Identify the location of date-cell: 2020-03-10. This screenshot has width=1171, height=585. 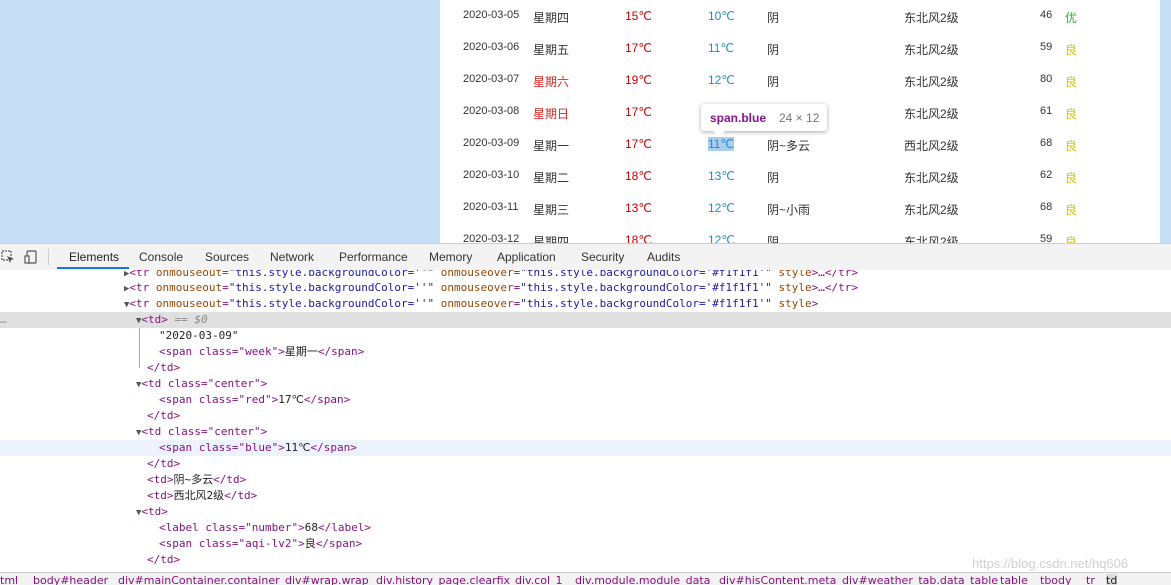
(491, 175).